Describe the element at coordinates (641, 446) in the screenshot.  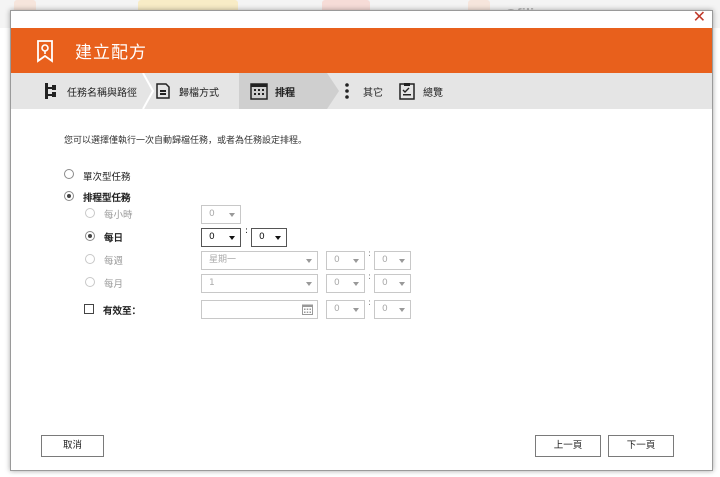
I see `next-page-button: 下一頁` at that location.